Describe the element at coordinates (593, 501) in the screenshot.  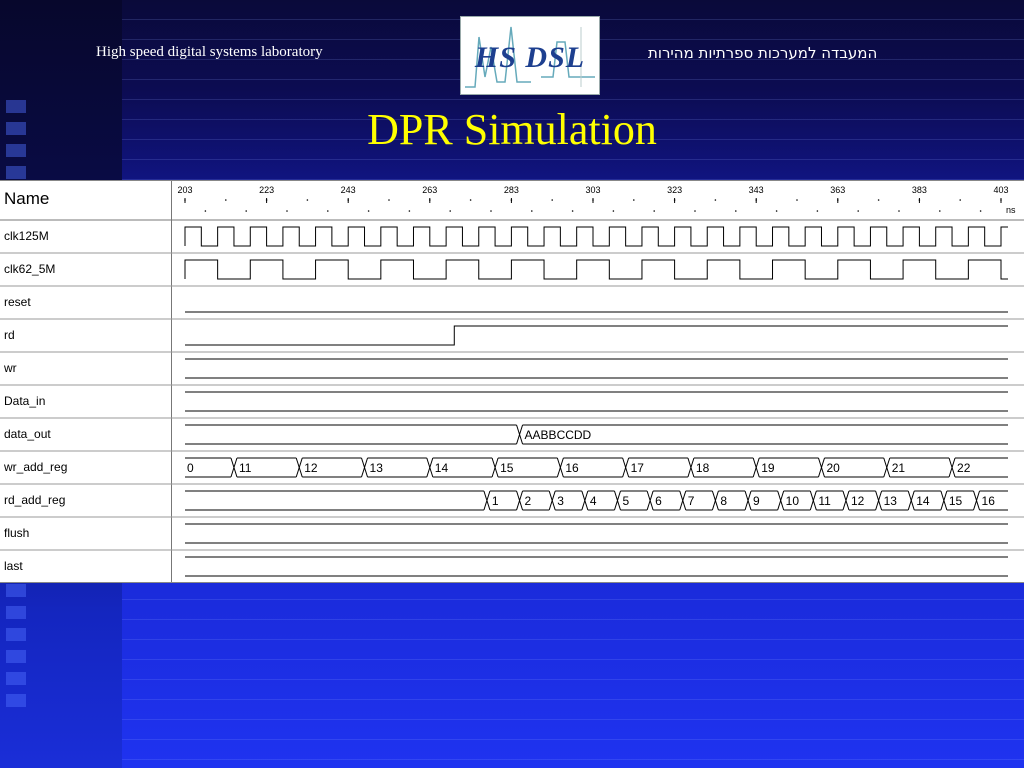
I see `bus-value-label: 4` at that location.